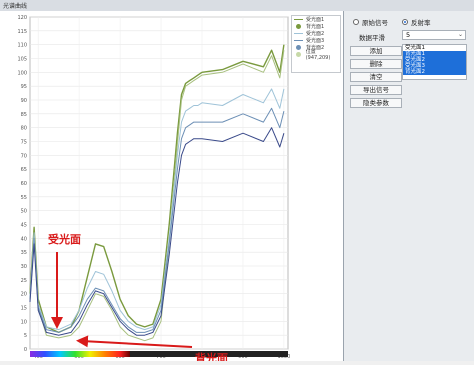  I want to click on y-tick-label: 50, so click(24, 212).